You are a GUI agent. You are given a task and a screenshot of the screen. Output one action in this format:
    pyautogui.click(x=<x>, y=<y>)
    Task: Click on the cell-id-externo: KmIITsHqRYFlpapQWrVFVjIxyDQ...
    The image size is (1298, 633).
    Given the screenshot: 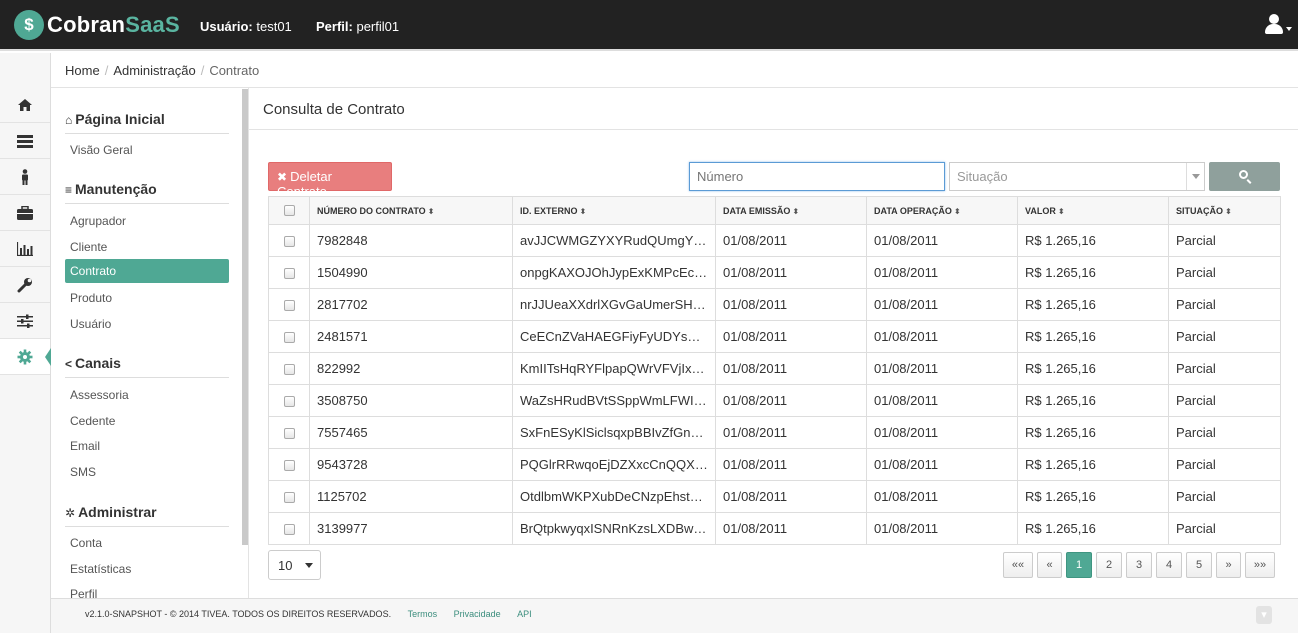 What is the action you would take?
    pyautogui.click(x=614, y=368)
    